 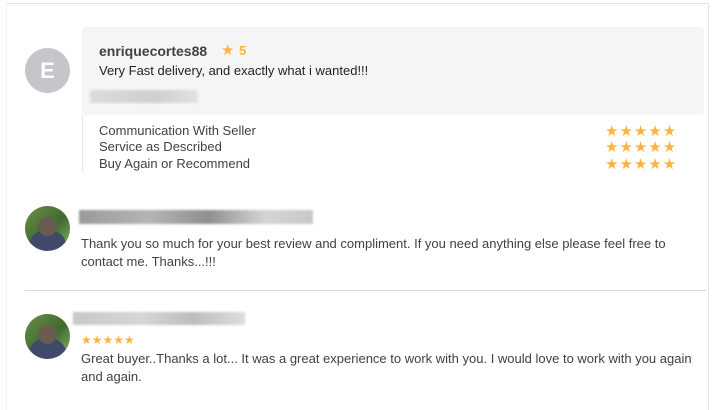 I want to click on buyer-avatar: E, so click(x=47, y=70).